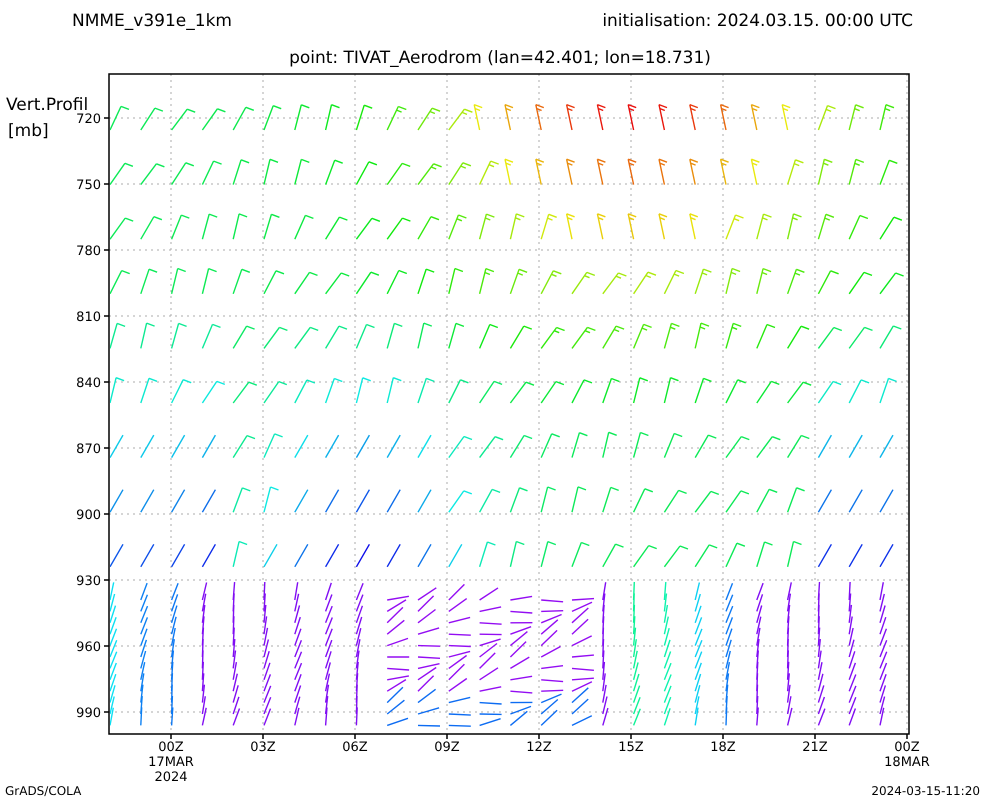 This screenshot has height=800, width=1000. I want to click on y-tick-label: 930, so click(88, 581).